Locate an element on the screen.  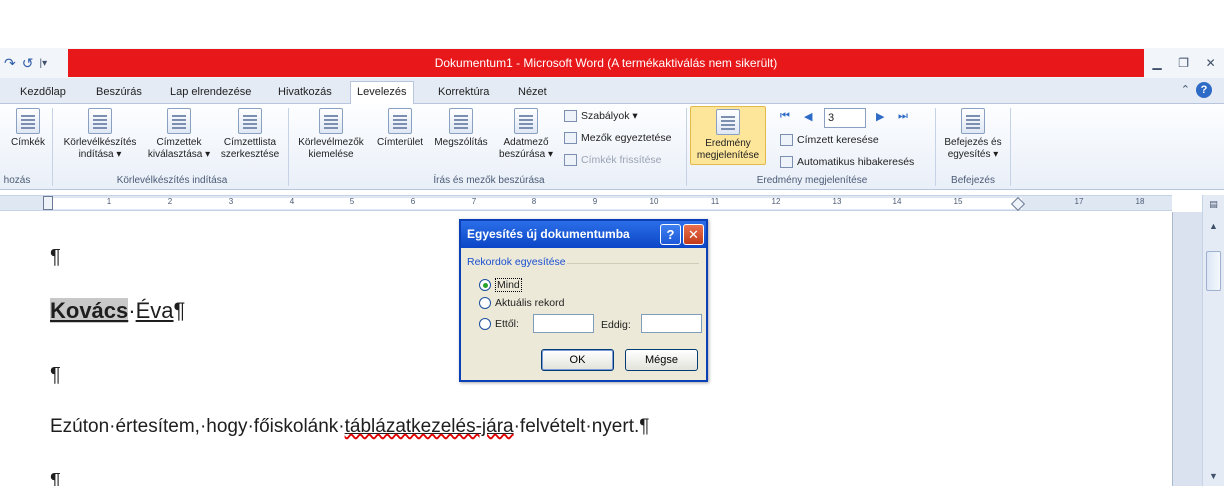
body-text-end: ·felvételt·nyert.¶ is located at coordinates (581, 426).